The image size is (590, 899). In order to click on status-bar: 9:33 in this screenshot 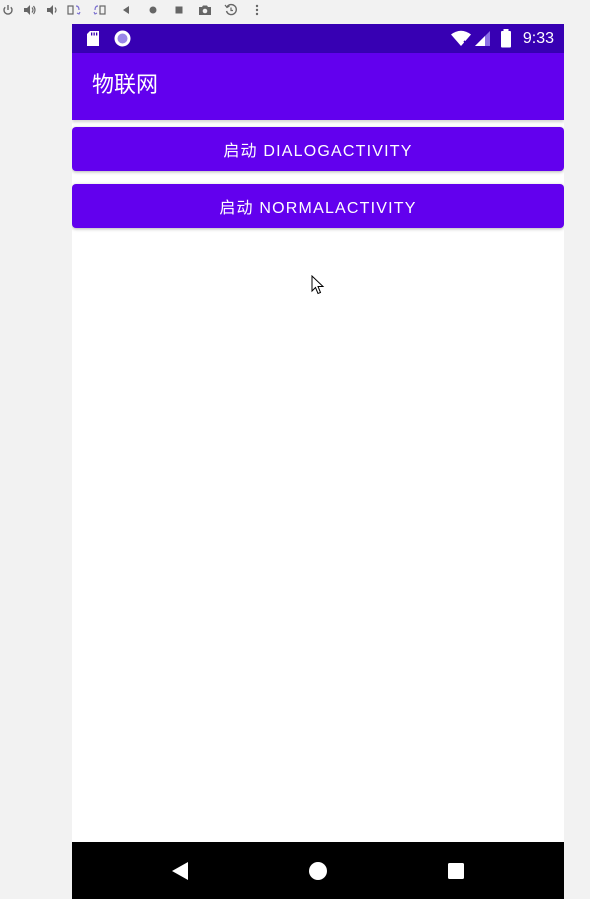, I will do `click(318, 38)`.